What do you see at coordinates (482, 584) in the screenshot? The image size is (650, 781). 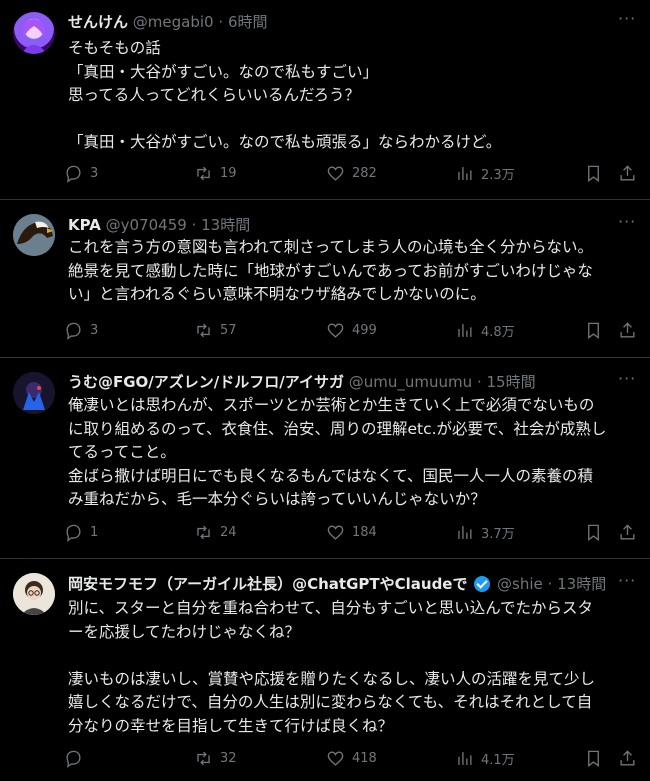 I see `verified-icon` at bounding box center [482, 584].